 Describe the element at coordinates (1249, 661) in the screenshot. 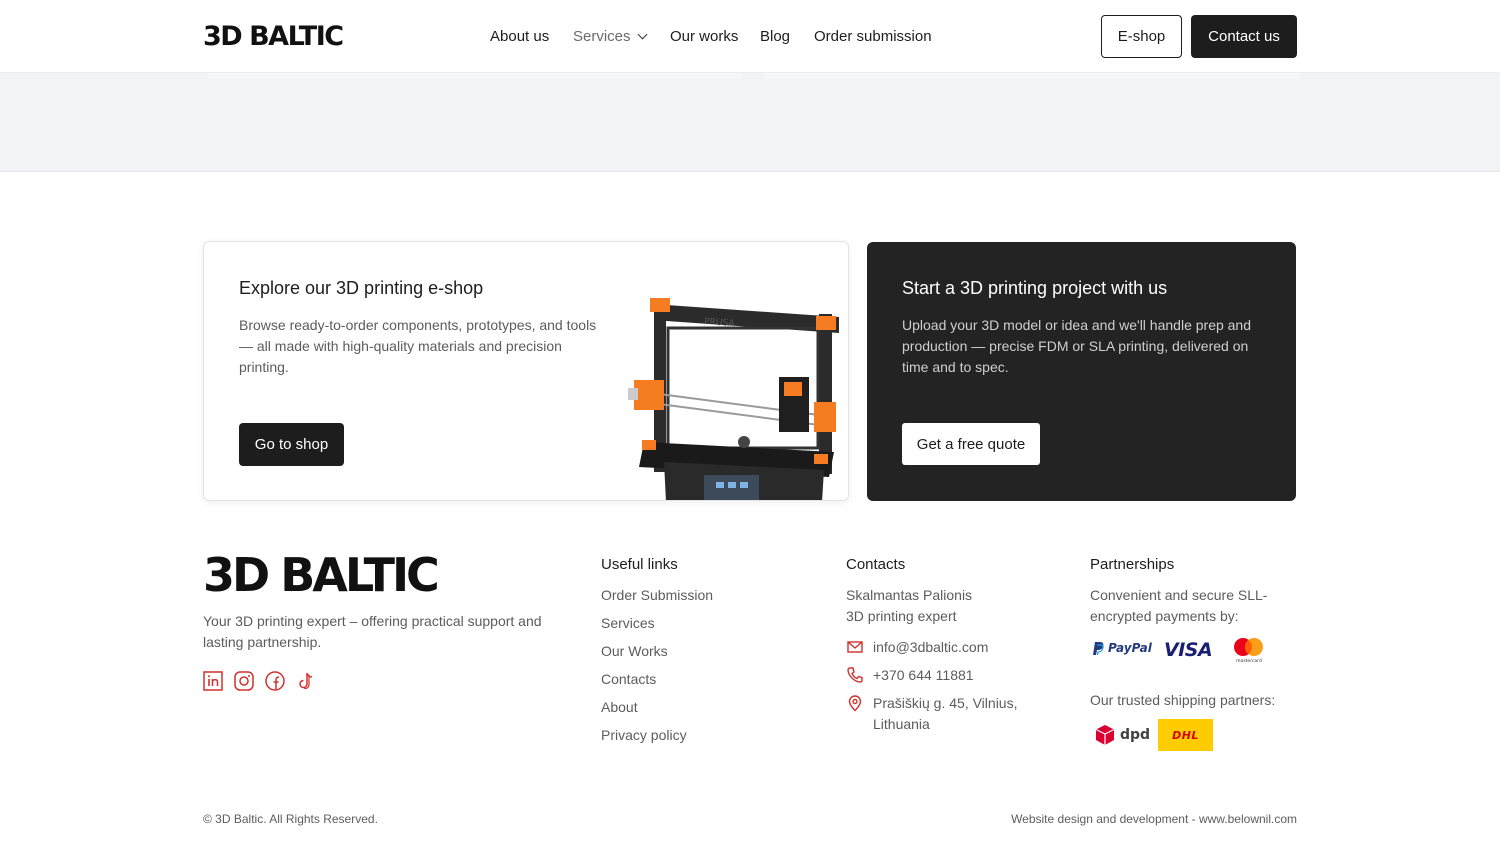

I see `mastercard-wordmark: mastercard` at that location.